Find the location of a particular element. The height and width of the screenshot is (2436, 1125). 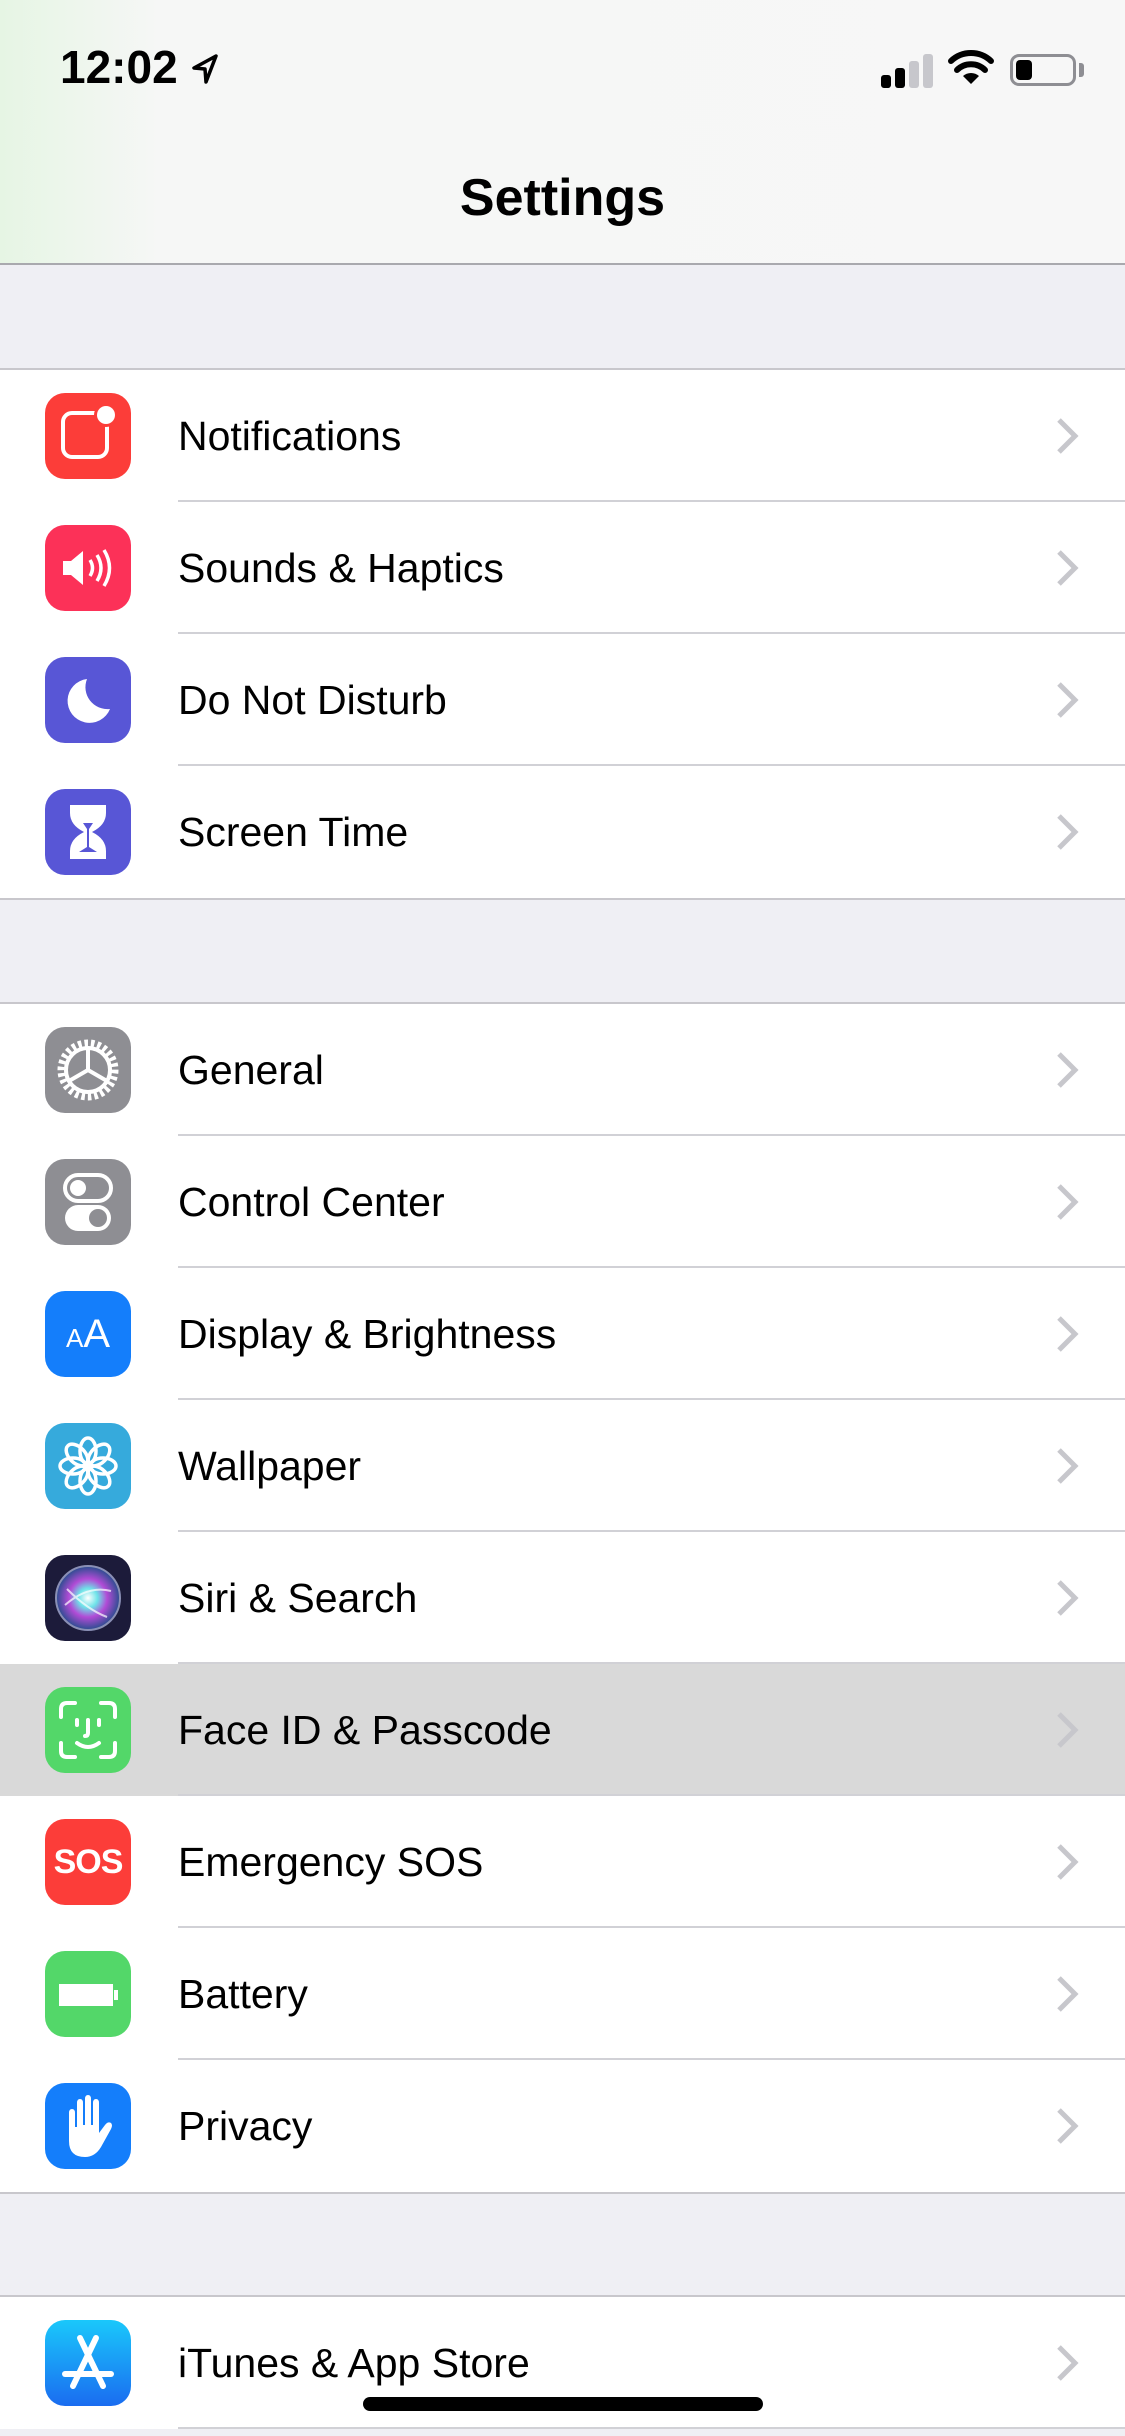

sos-icon: SOS is located at coordinates (88, 1862).